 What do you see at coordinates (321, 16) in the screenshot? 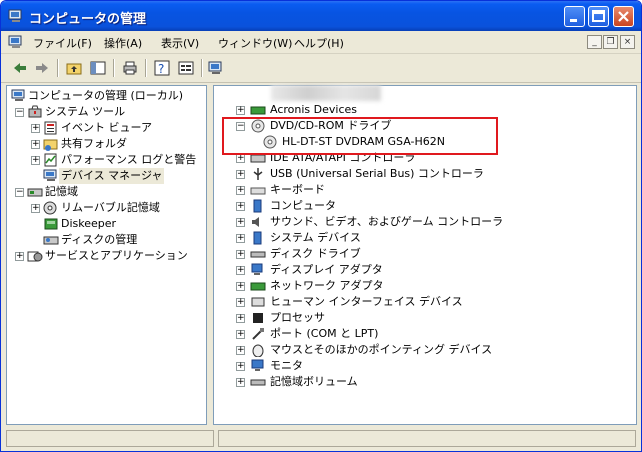
I see `title-bar: コンピュータの管理` at bounding box center [321, 16].